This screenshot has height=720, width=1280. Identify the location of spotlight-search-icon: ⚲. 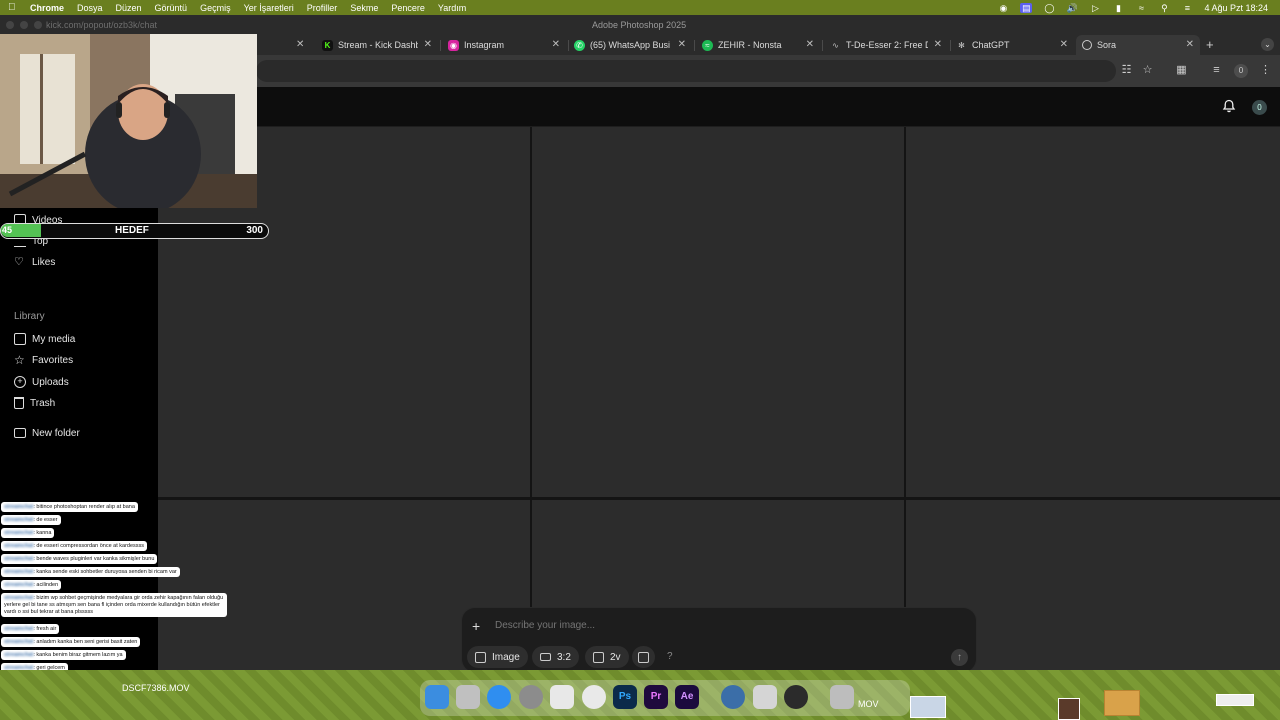
(1164, 8).